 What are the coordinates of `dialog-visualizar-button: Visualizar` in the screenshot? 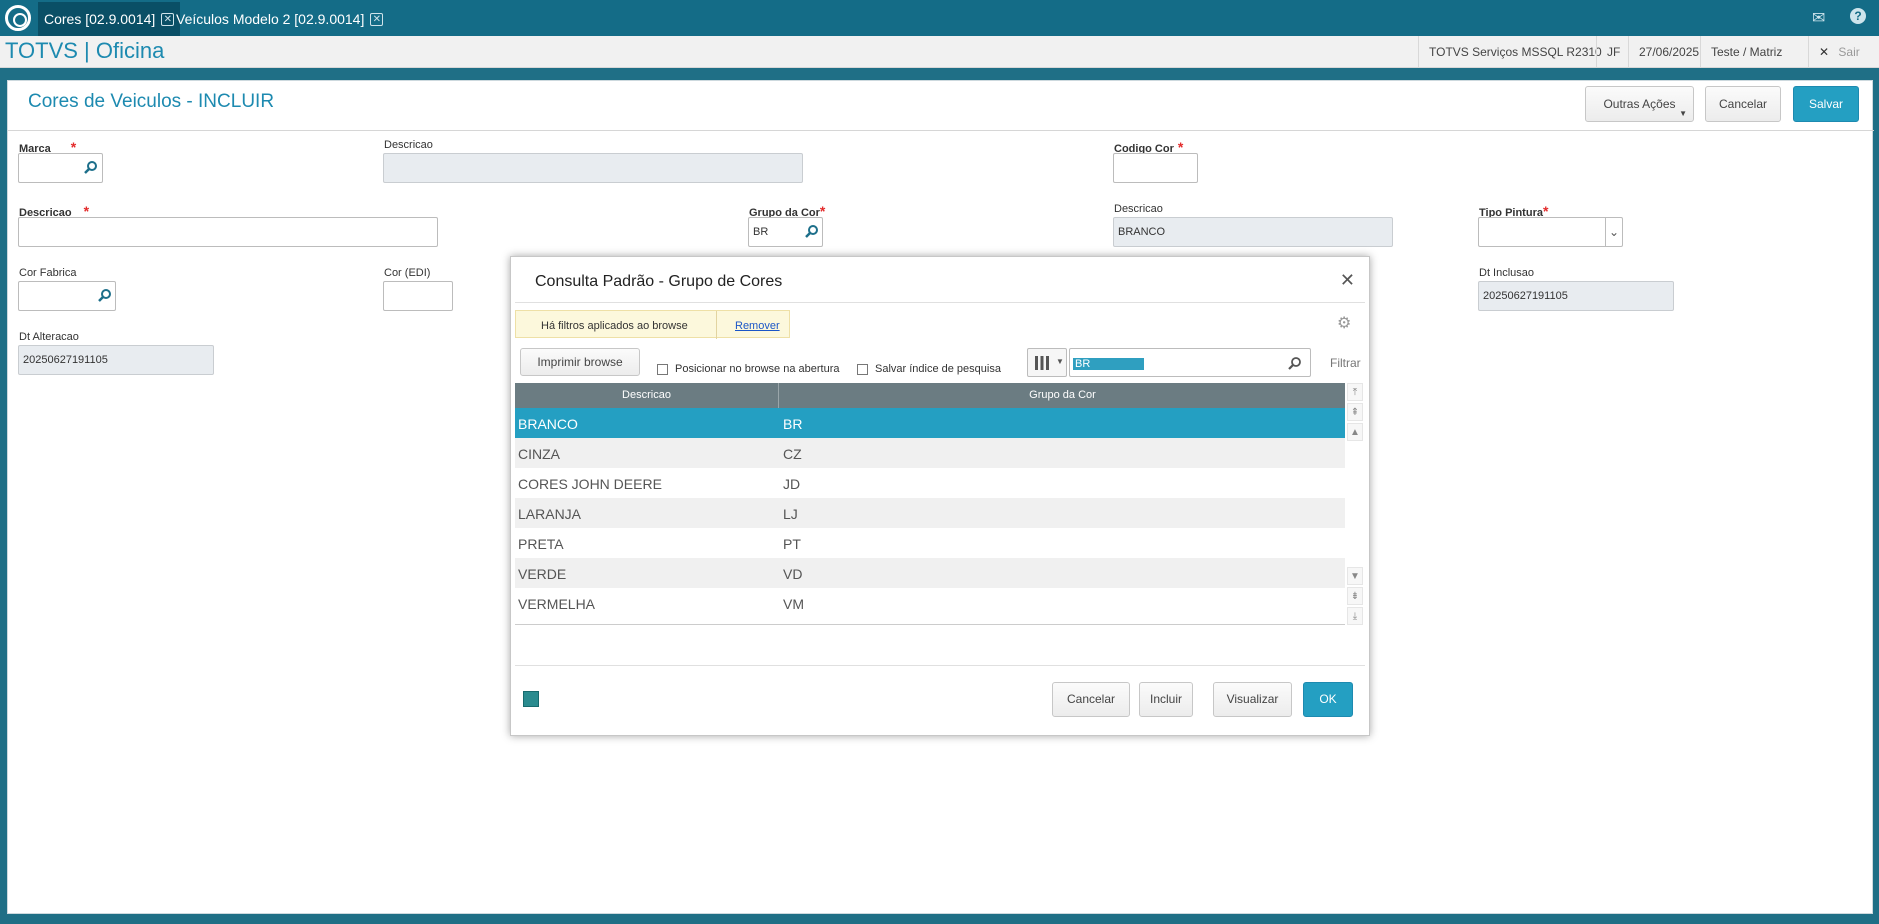 It's located at (1252, 699).